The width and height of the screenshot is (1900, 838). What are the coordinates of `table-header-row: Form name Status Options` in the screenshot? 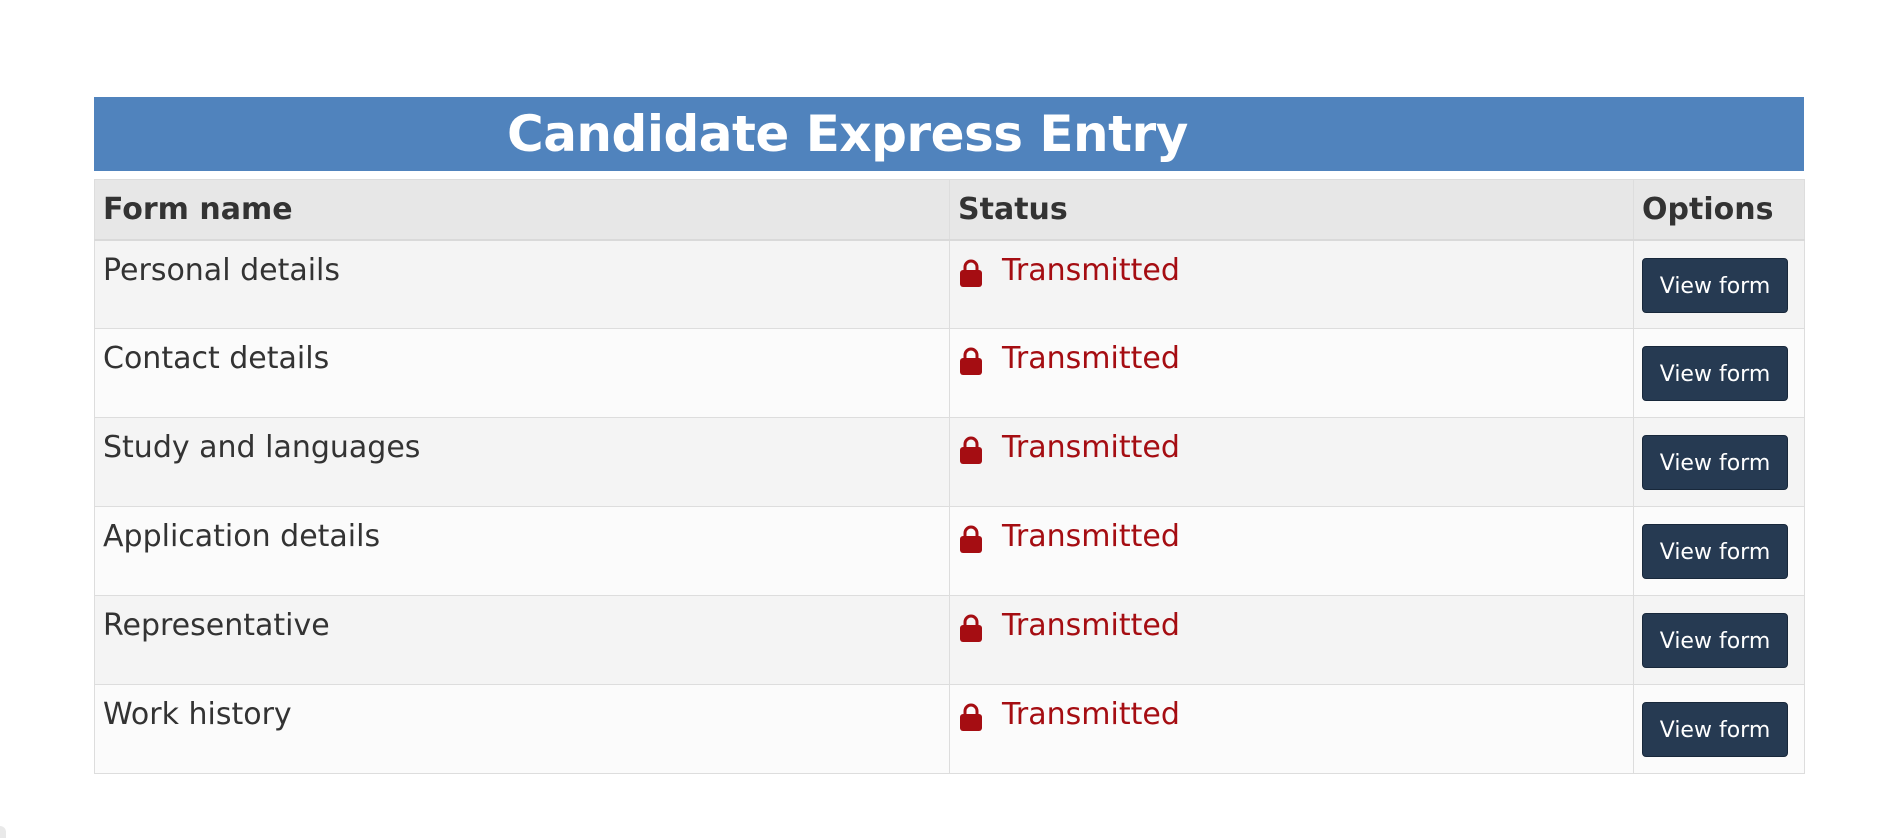 It's located at (949, 210).